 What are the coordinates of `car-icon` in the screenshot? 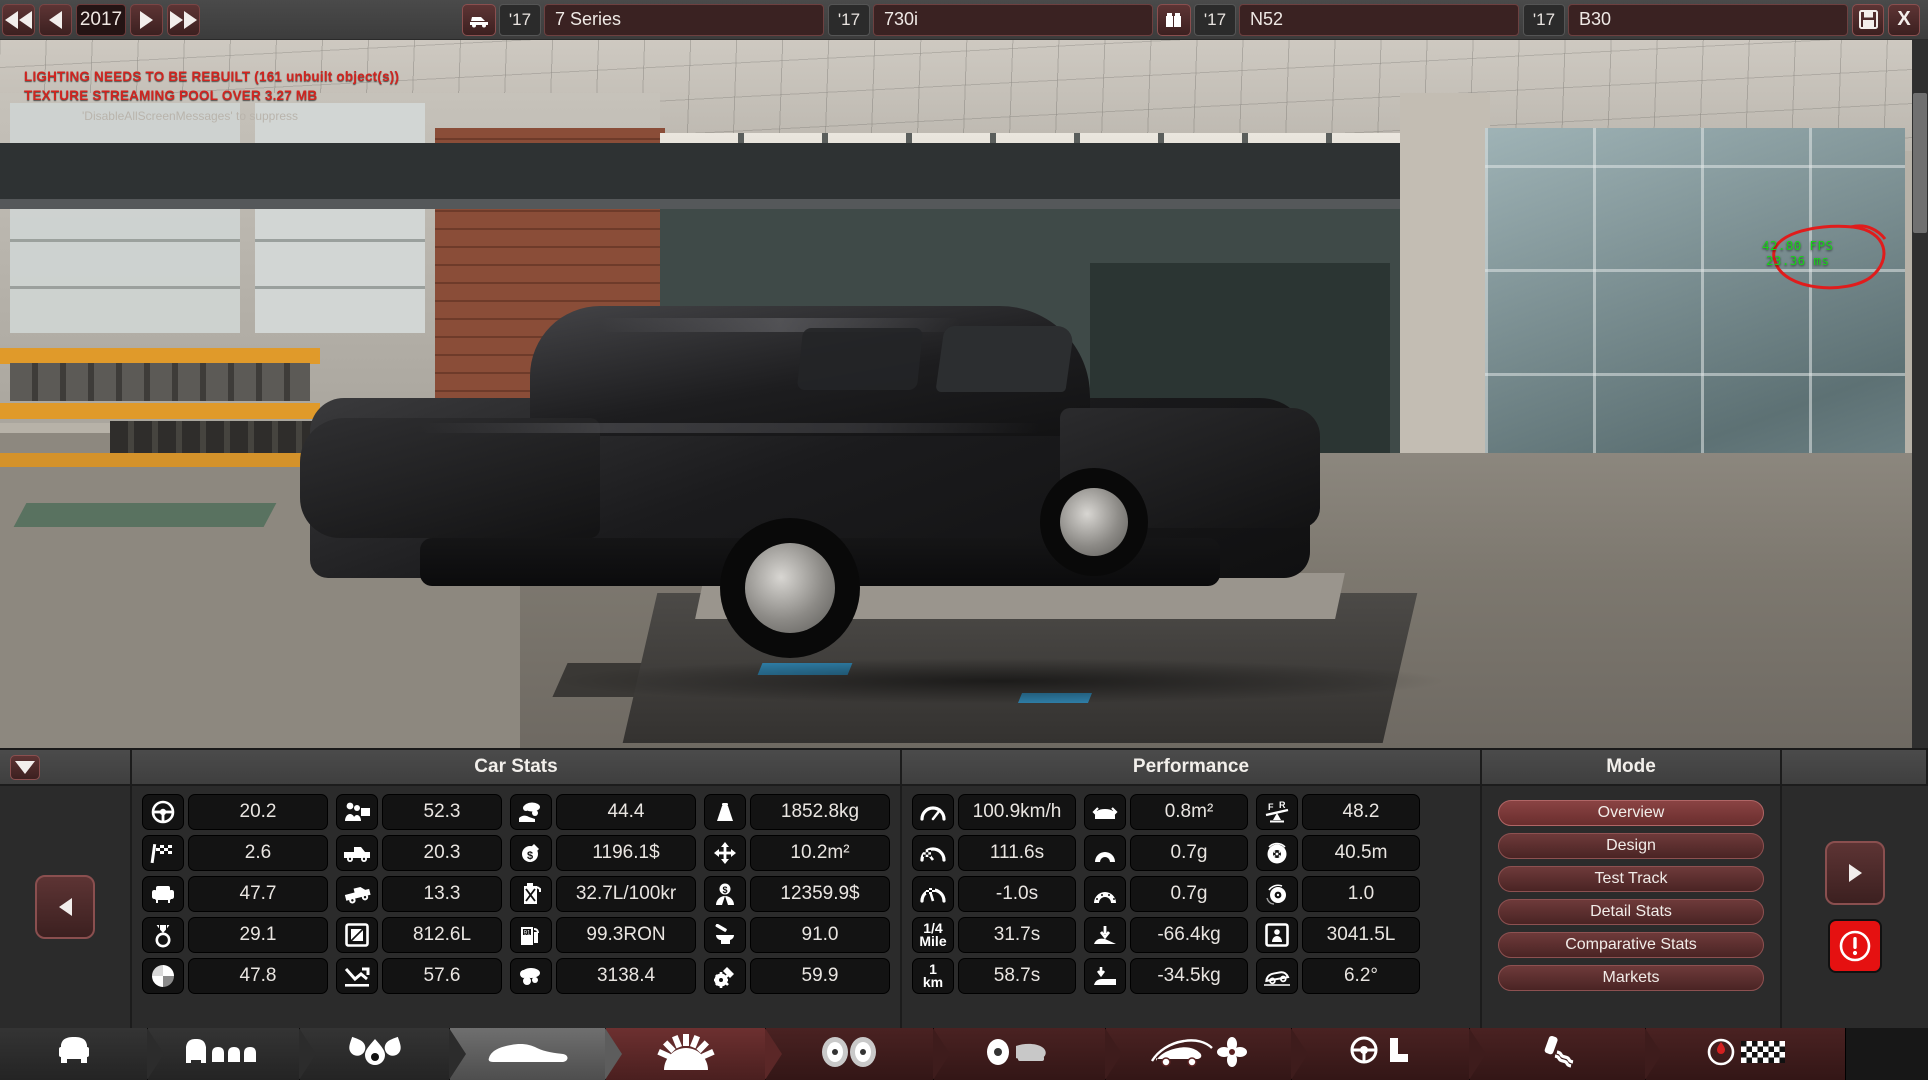 It's located at (479, 19).